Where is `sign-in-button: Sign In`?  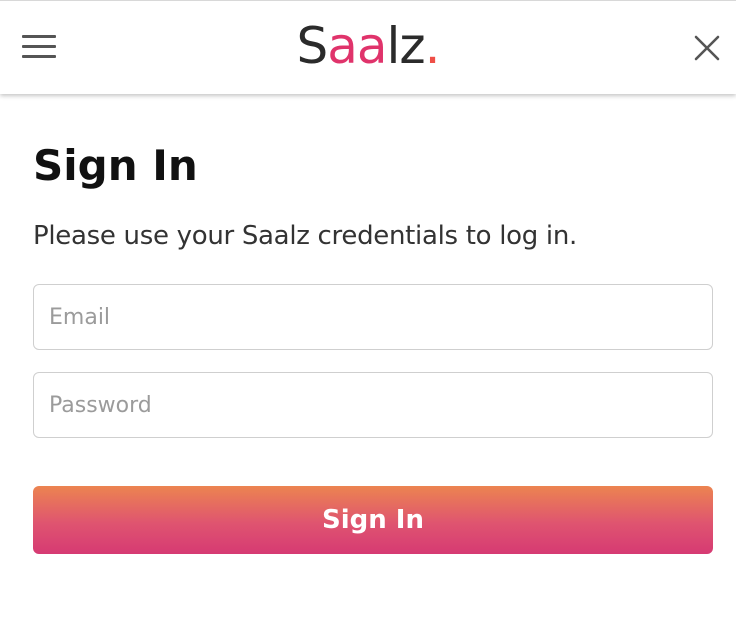 sign-in-button: Sign In is located at coordinates (373, 520).